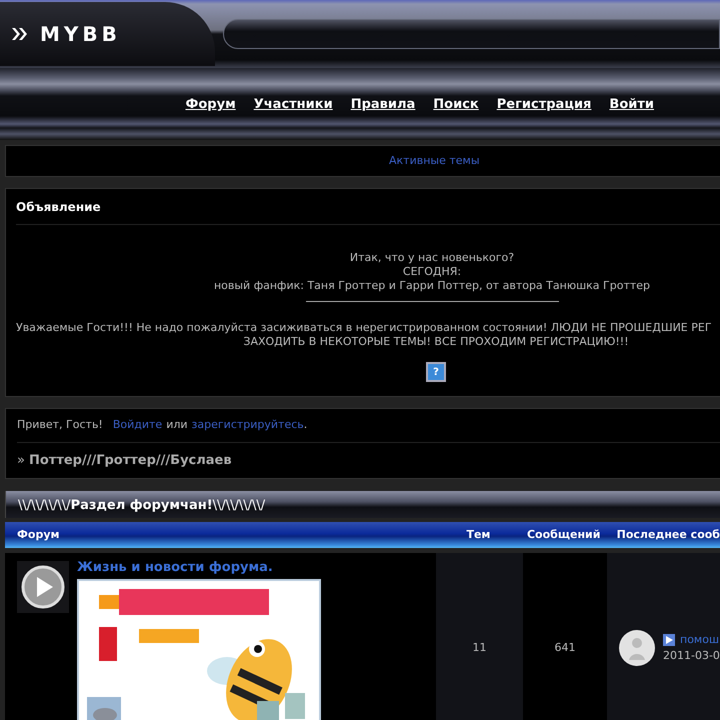 The height and width of the screenshot is (720, 720). I want to click on help-icon: ?, so click(436, 372).